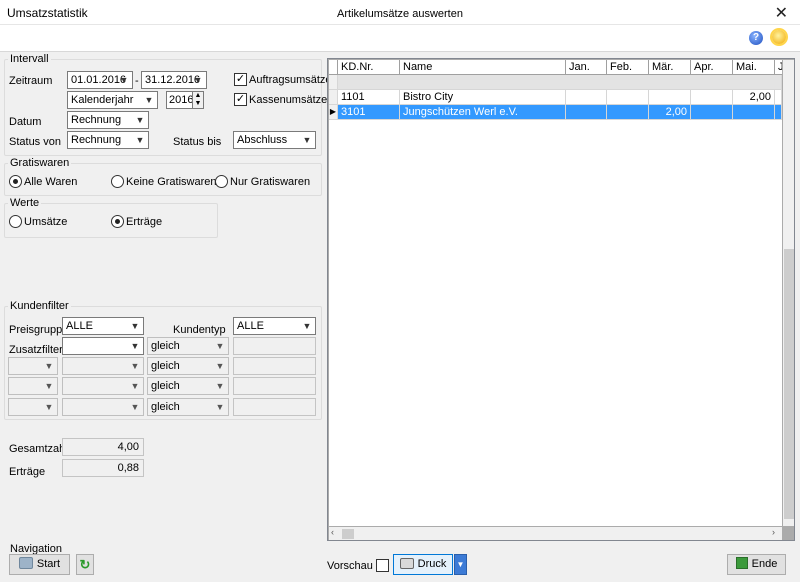  Describe the element at coordinates (51, 182) in the screenshot. I see `gratis-option-alle: Alle Waren` at that location.